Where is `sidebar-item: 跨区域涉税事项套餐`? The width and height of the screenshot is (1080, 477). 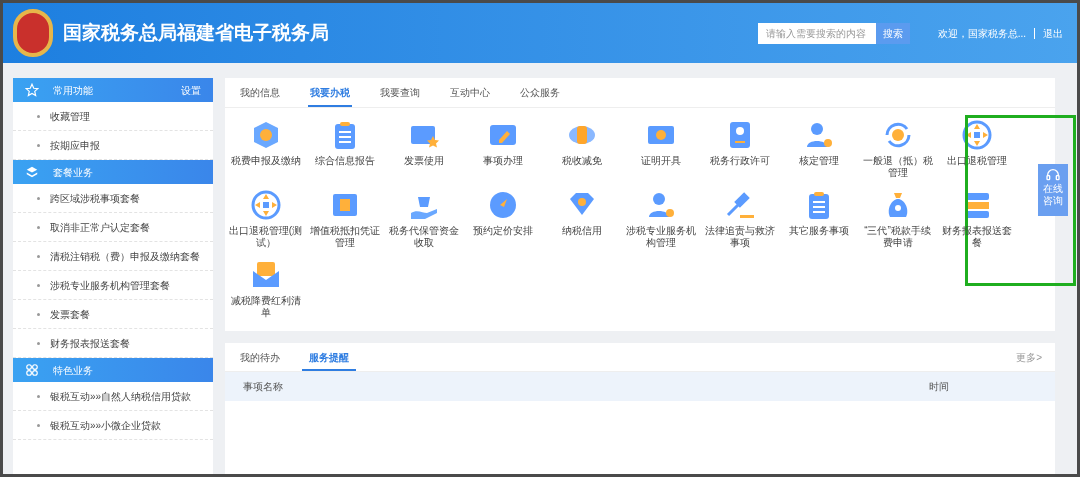
sidebar-item: 跨区域涉税事项套餐 is located at coordinates (95, 198).